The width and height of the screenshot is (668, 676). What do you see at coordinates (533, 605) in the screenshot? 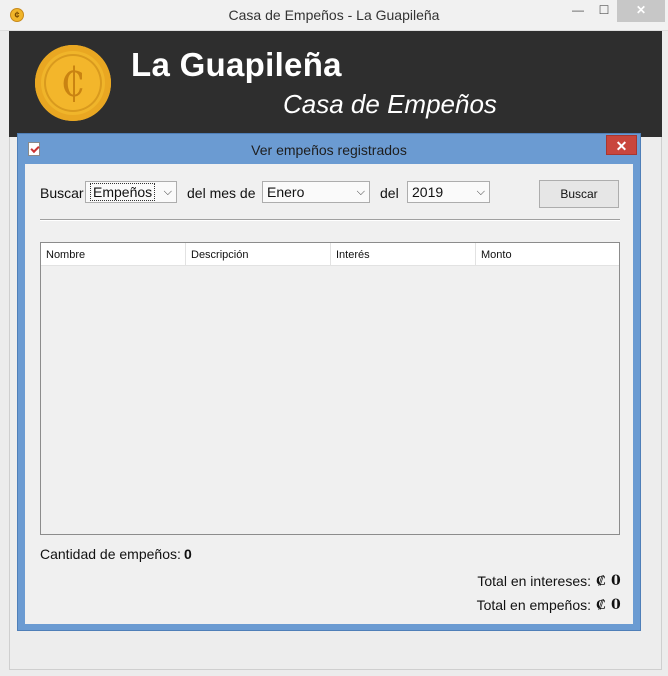
I see `pawns-total-label: Total en empeños:` at bounding box center [533, 605].